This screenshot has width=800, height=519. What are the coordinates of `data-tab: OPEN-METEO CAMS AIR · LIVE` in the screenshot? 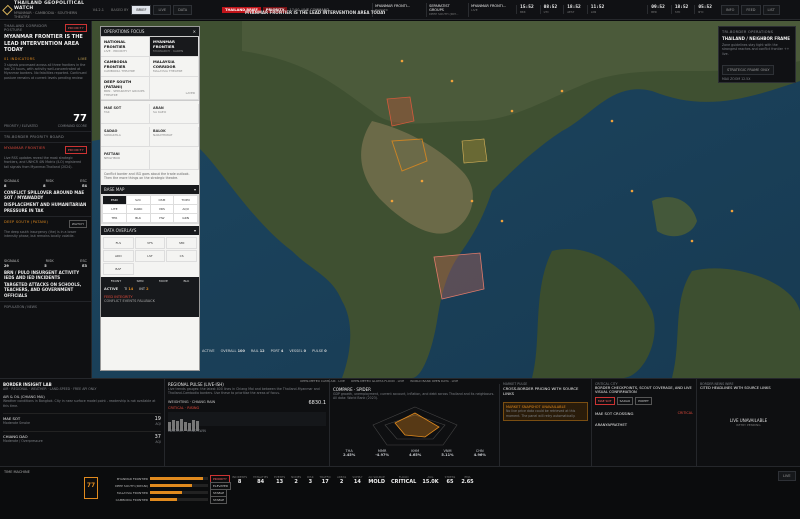 It's located at (322, 381).